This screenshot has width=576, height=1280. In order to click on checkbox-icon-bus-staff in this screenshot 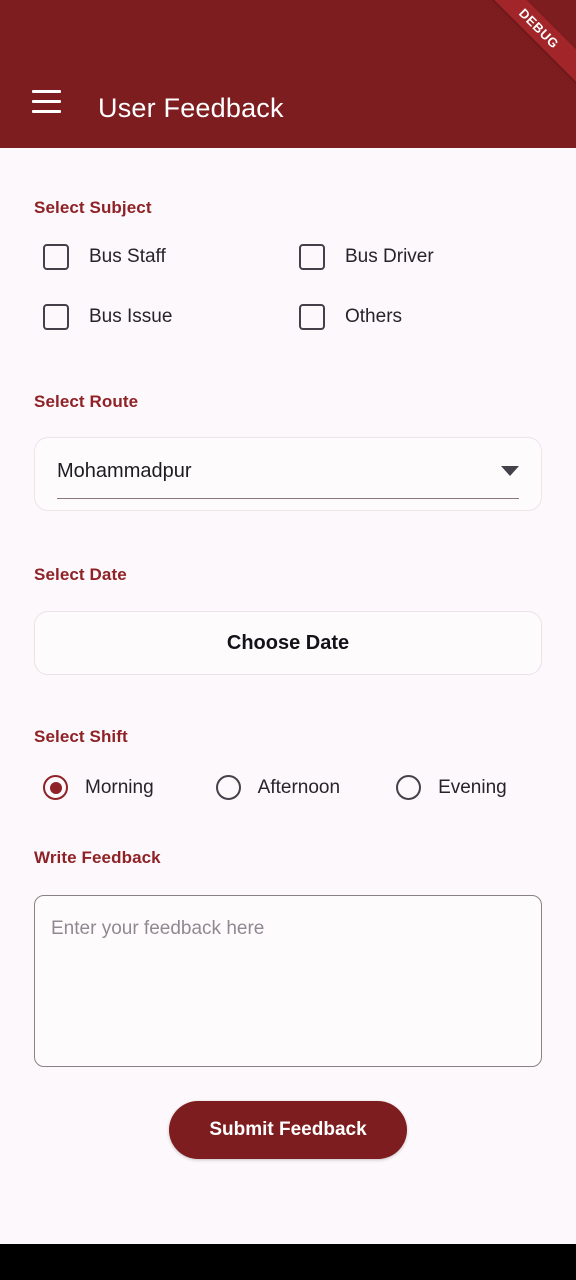, I will do `click(56, 257)`.